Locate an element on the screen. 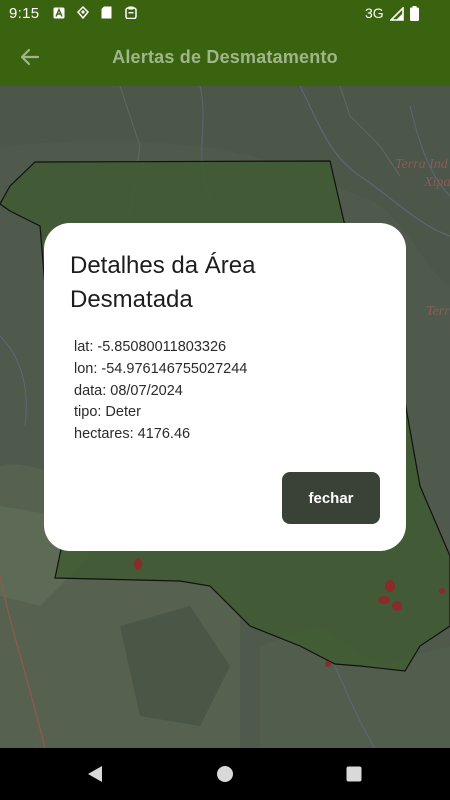  hectares-text: hectares: 4176.46 is located at coordinates (132, 434).